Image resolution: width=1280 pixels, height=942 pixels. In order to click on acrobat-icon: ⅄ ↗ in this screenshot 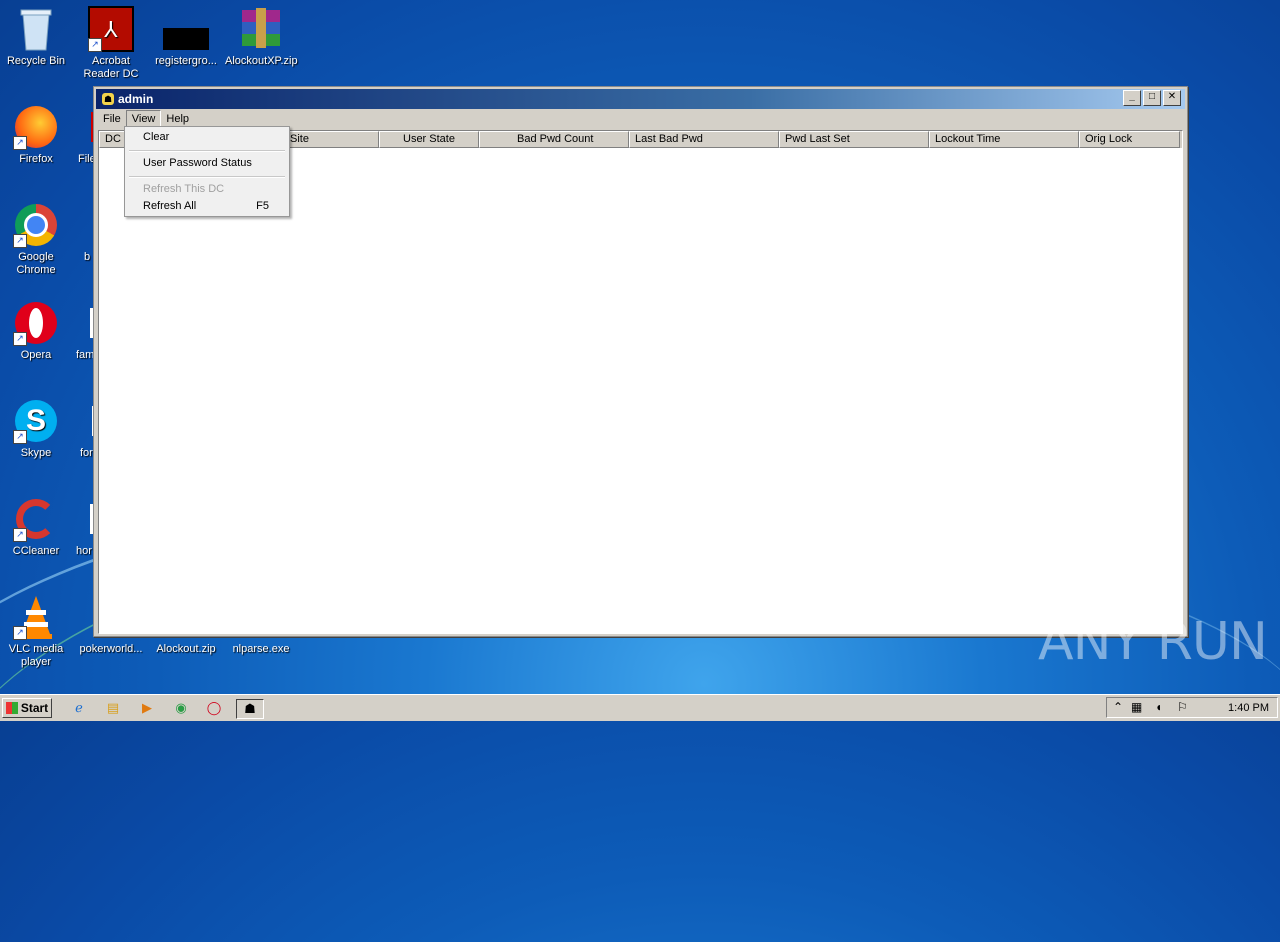, I will do `click(111, 29)`.